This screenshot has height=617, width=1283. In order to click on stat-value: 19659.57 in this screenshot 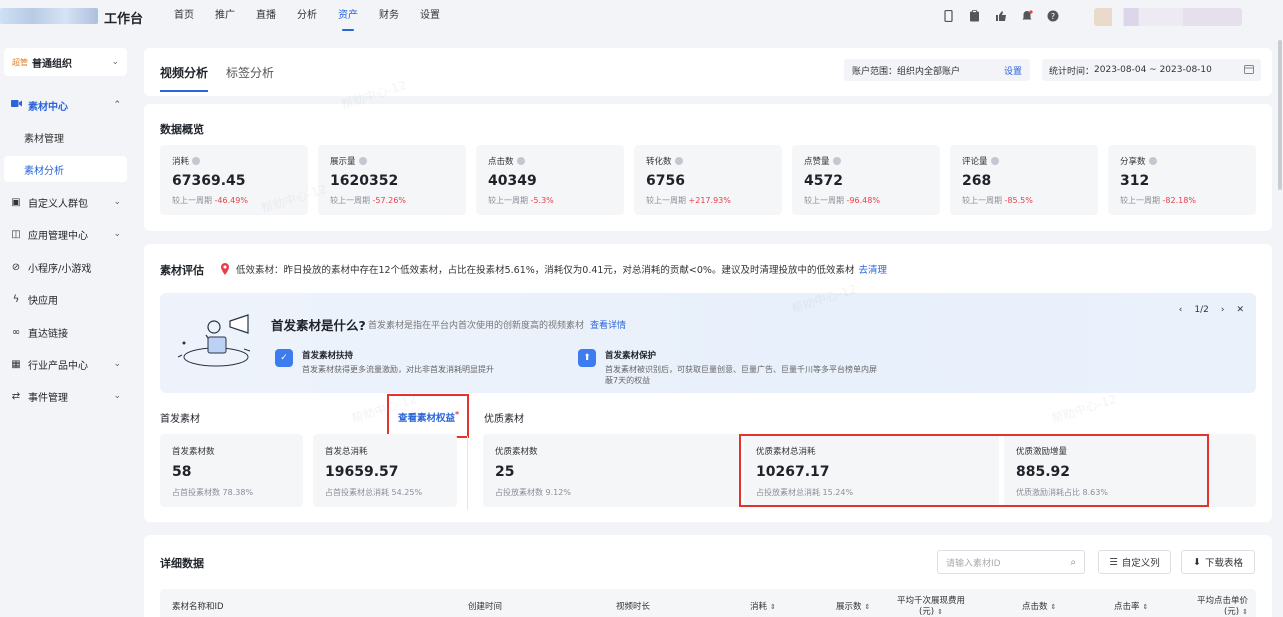, I will do `click(362, 472)`.